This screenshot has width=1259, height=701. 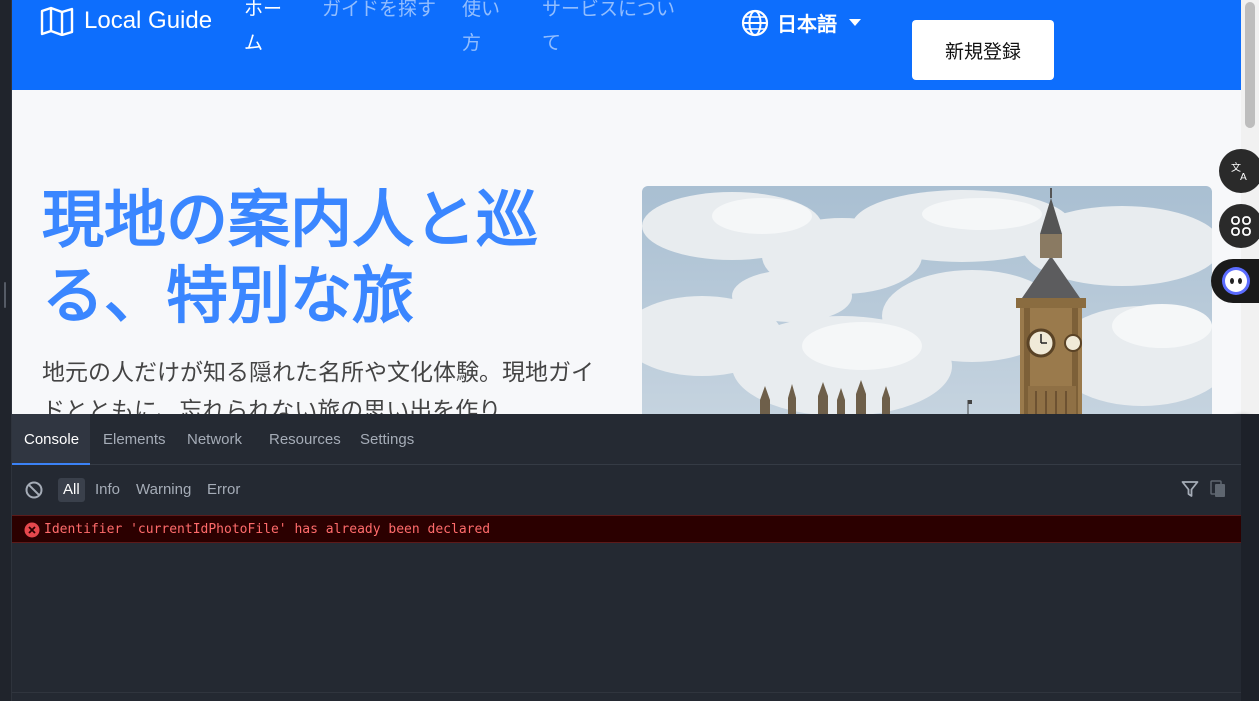 What do you see at coordinates (32, 530) in the screenshot?
I see `error-icon` at bounding box center [32, 530].